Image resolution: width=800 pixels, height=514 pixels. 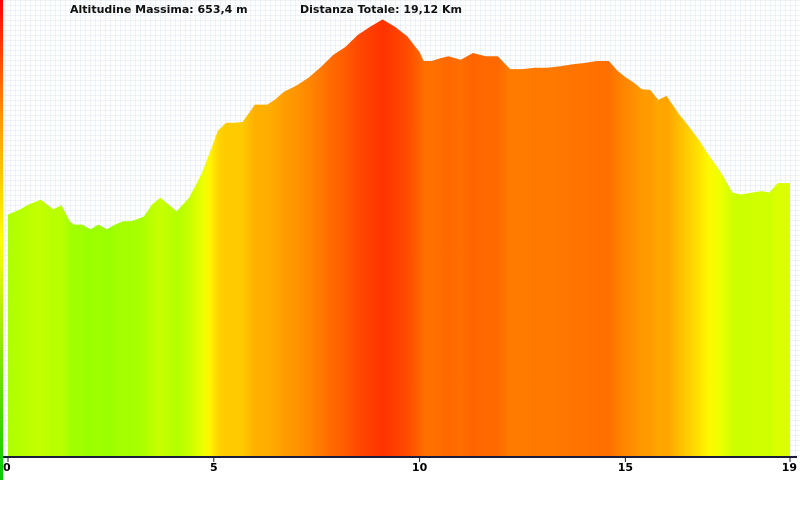 I want to click on x-tick-label: 19, so click(x=789, y=467).